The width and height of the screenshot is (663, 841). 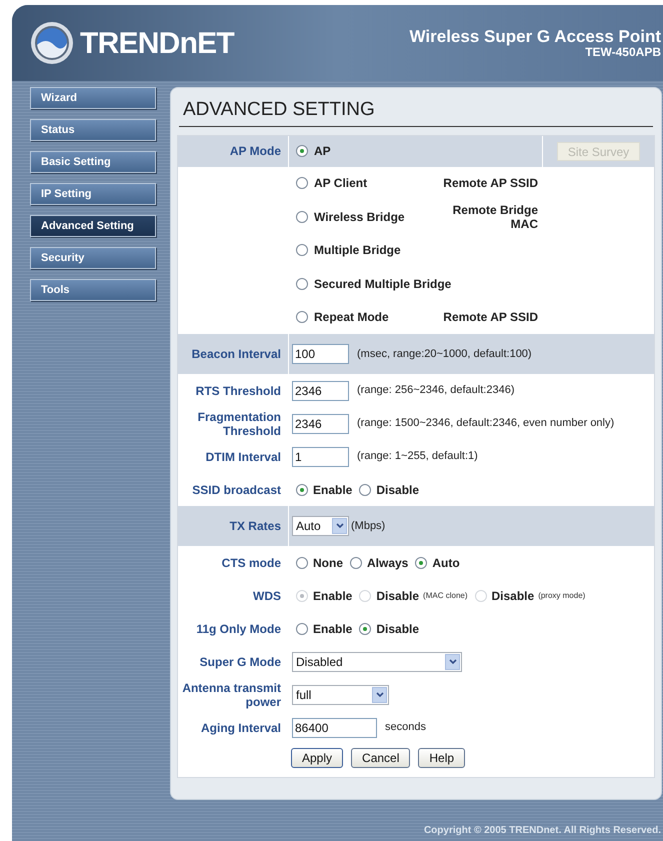 What do you see at coordinates (377, 662) in the screenshot?
I see `dropdown: Disabled` at bounding box center [377, 662].